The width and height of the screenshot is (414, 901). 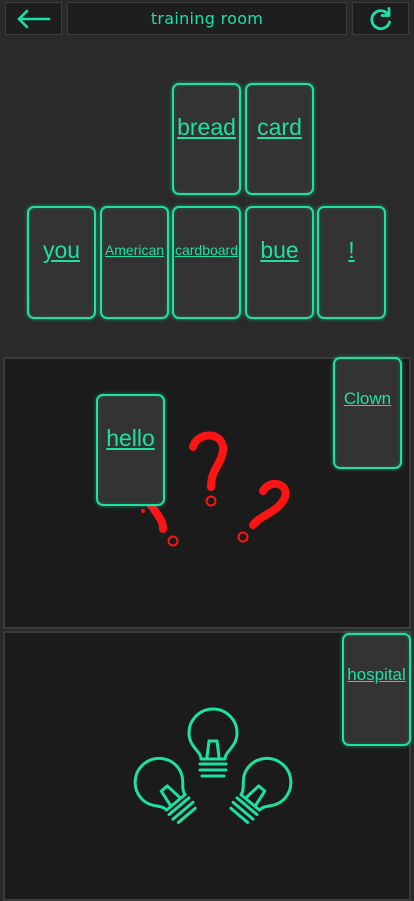 I want to click on word-card: bread, so click(x=206, y=139).